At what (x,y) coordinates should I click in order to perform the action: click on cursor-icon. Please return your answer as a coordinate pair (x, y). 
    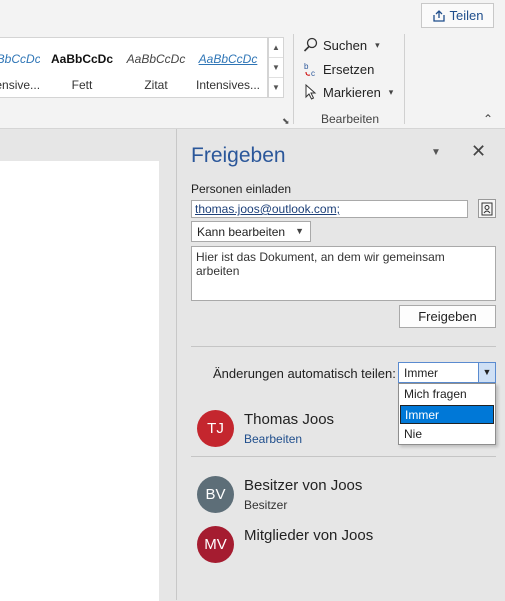
    Looking at the image, I should click on (311, 92).